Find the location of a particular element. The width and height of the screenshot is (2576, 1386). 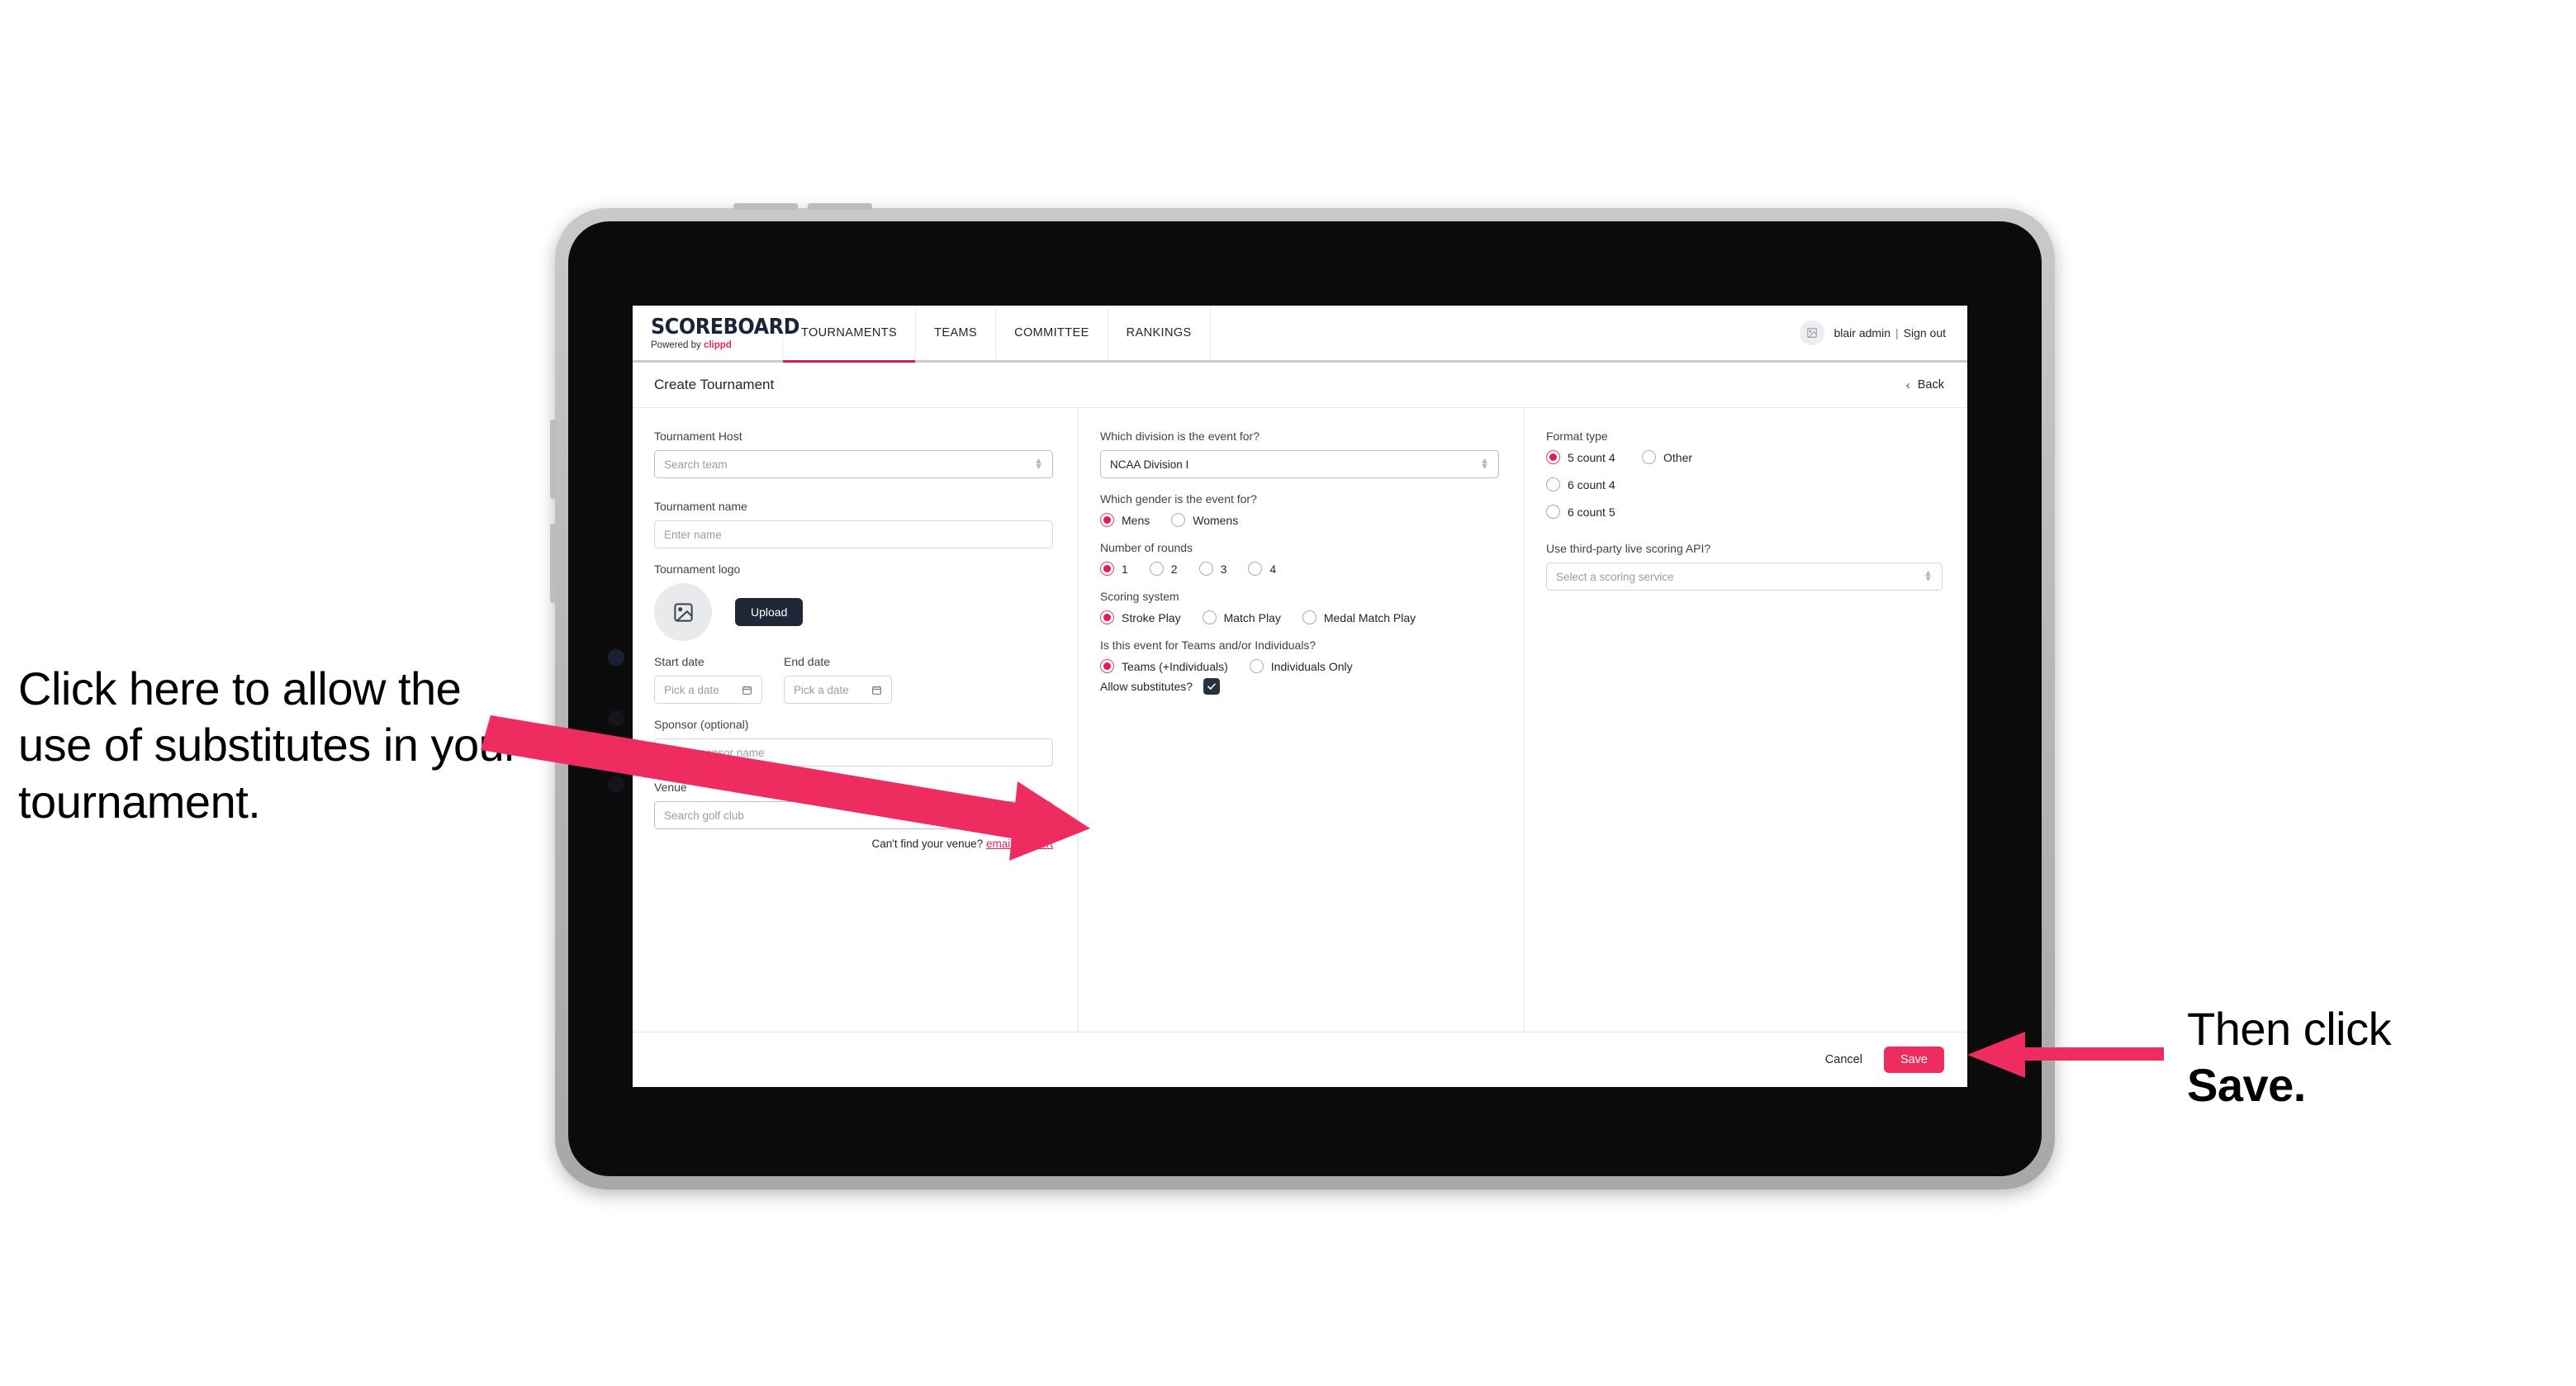

radio-option-womens: Womens is located at coordinates (1204, 520).